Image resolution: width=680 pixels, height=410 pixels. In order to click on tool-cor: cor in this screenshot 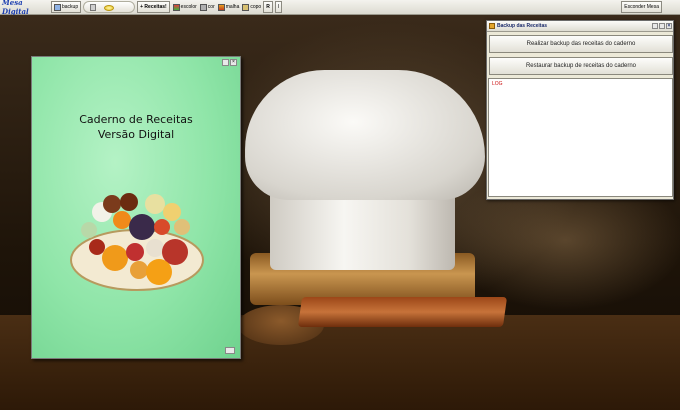, I will do `click(207, 7)`.